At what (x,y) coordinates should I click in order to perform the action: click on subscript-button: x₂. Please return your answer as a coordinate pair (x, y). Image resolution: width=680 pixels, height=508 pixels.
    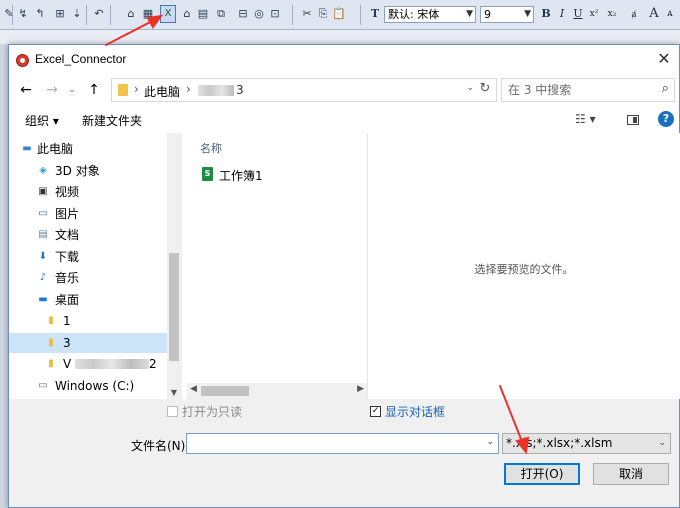
    Looking at the image, I should click on (612, 14).